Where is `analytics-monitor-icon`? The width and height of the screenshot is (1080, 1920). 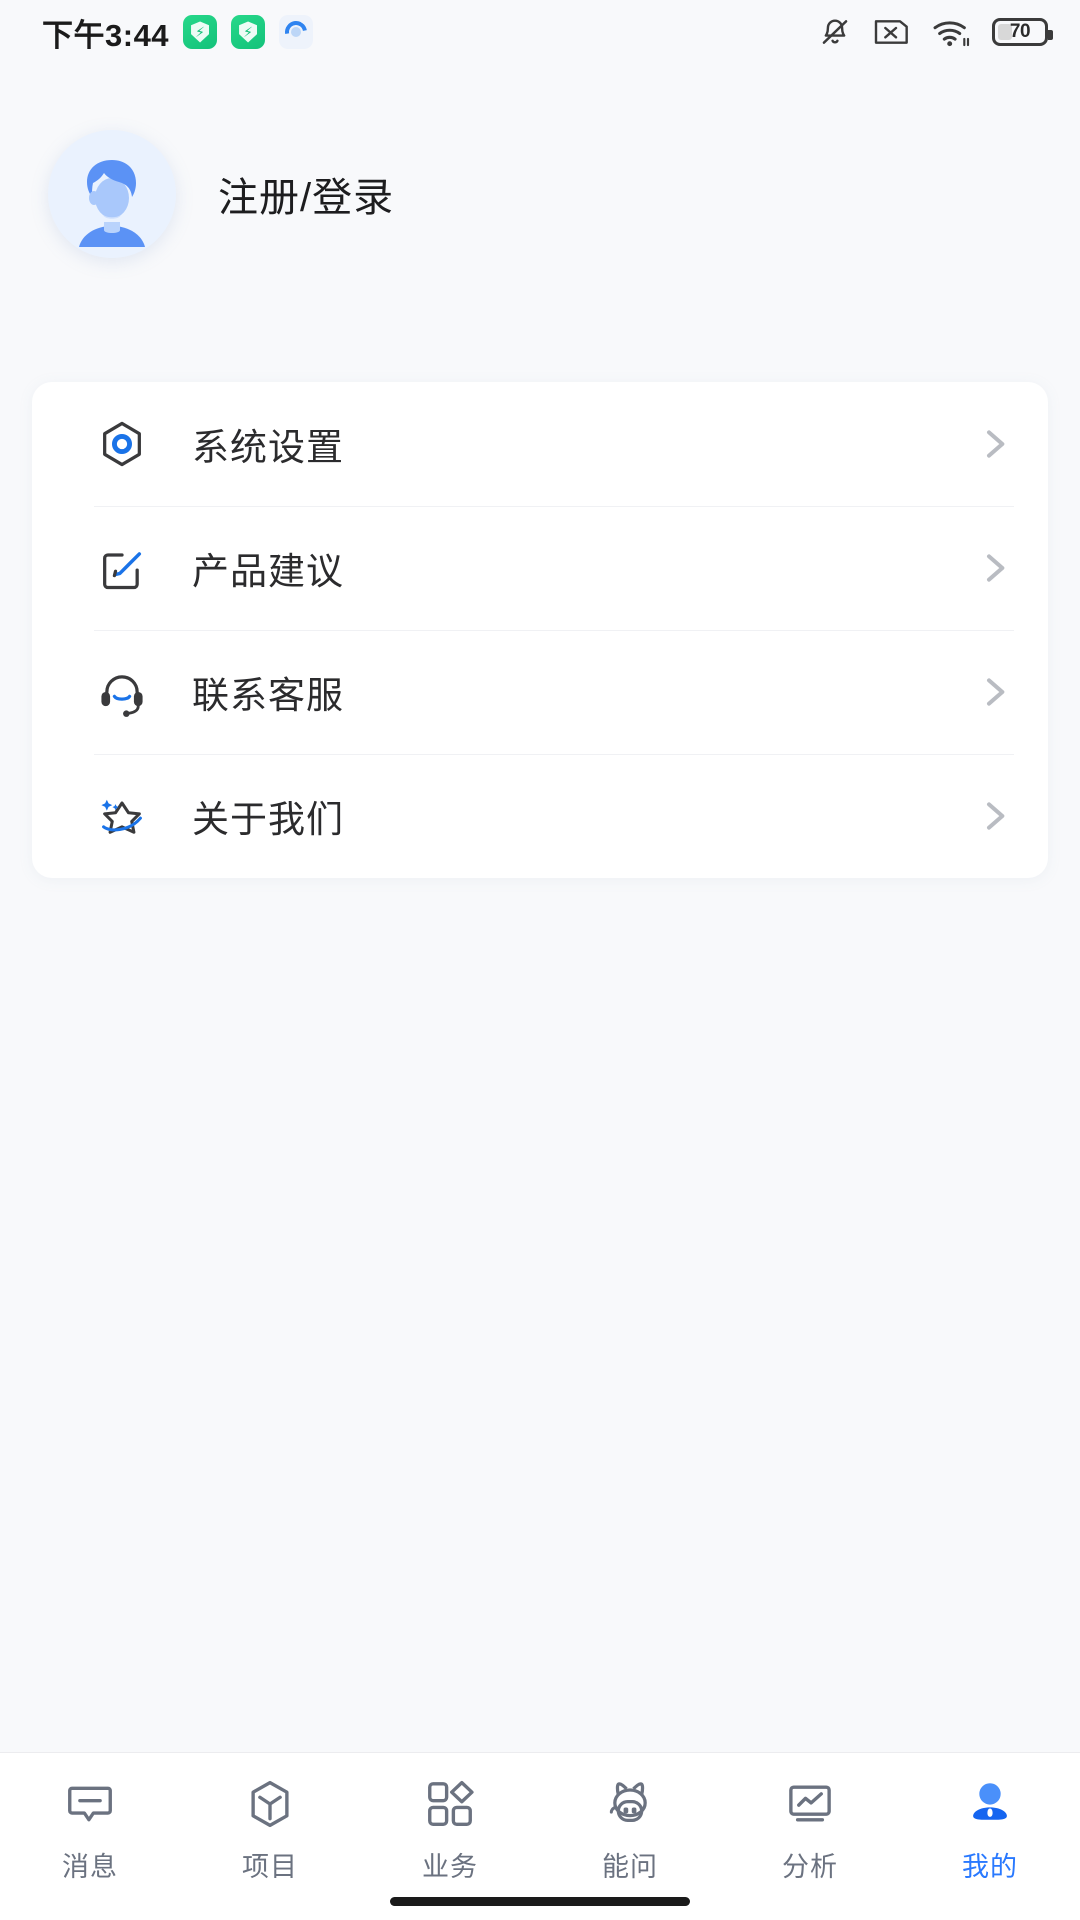 analytics-monitor-icon is located at coordinates (810, 1804).